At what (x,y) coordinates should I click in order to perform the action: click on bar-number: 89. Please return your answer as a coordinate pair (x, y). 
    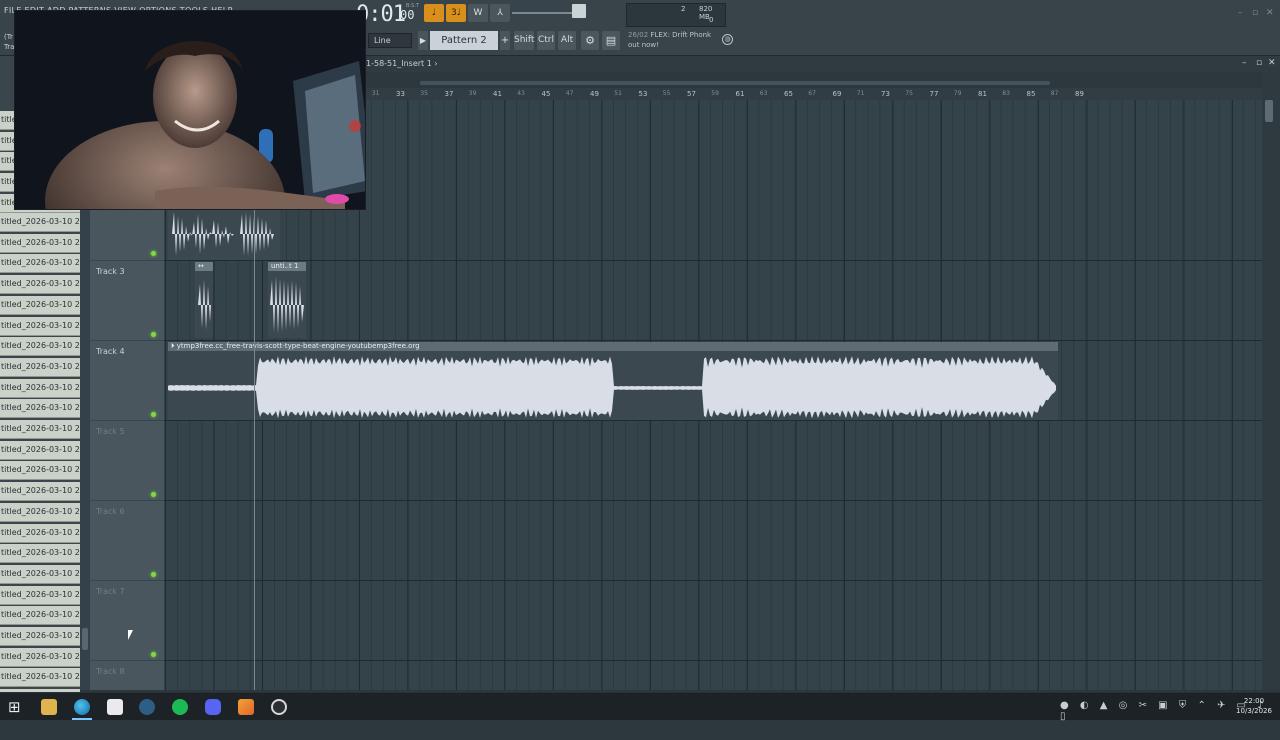
    Looking at the image, I should click on (1079, 94).